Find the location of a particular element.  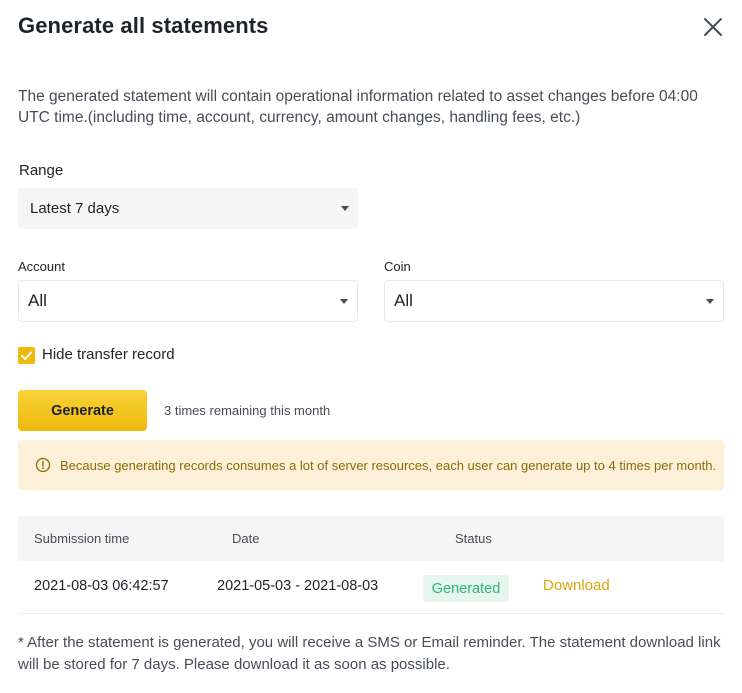

remaining-count-text: 3 times remaining this month is located at coordinates (247, 410).